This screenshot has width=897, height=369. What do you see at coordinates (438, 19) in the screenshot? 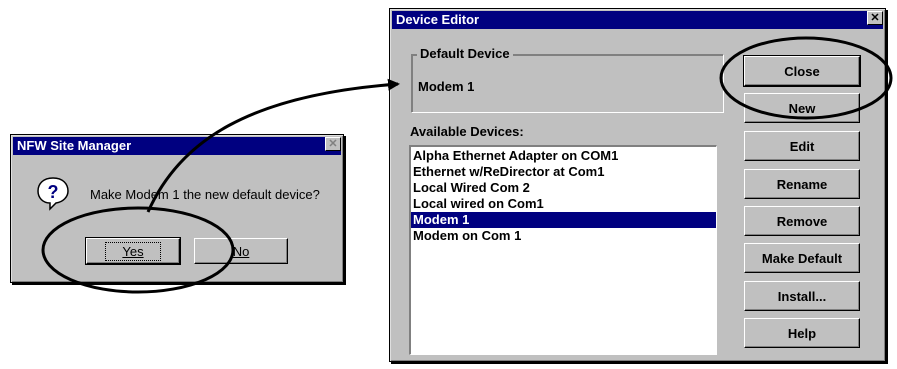
I see `device-editor-title: Device Editor` at bounding box center [438, 19].